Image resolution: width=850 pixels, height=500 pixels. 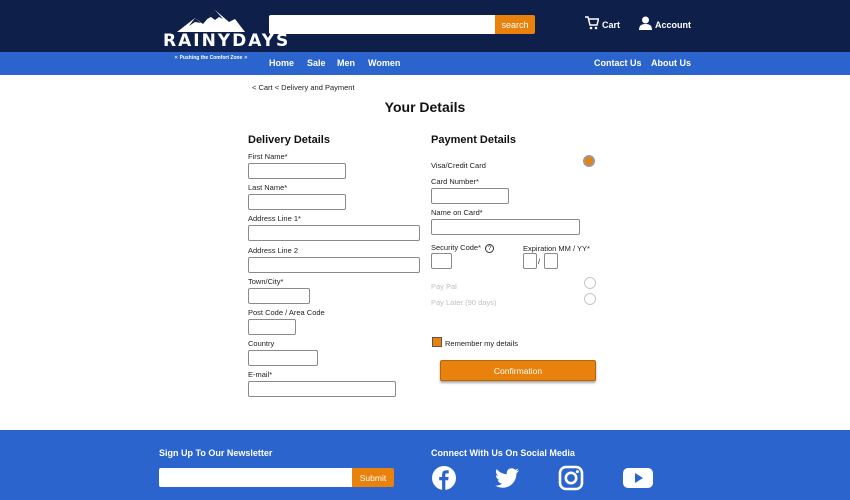 I want to click on email-field, so click(x=322, y=389).